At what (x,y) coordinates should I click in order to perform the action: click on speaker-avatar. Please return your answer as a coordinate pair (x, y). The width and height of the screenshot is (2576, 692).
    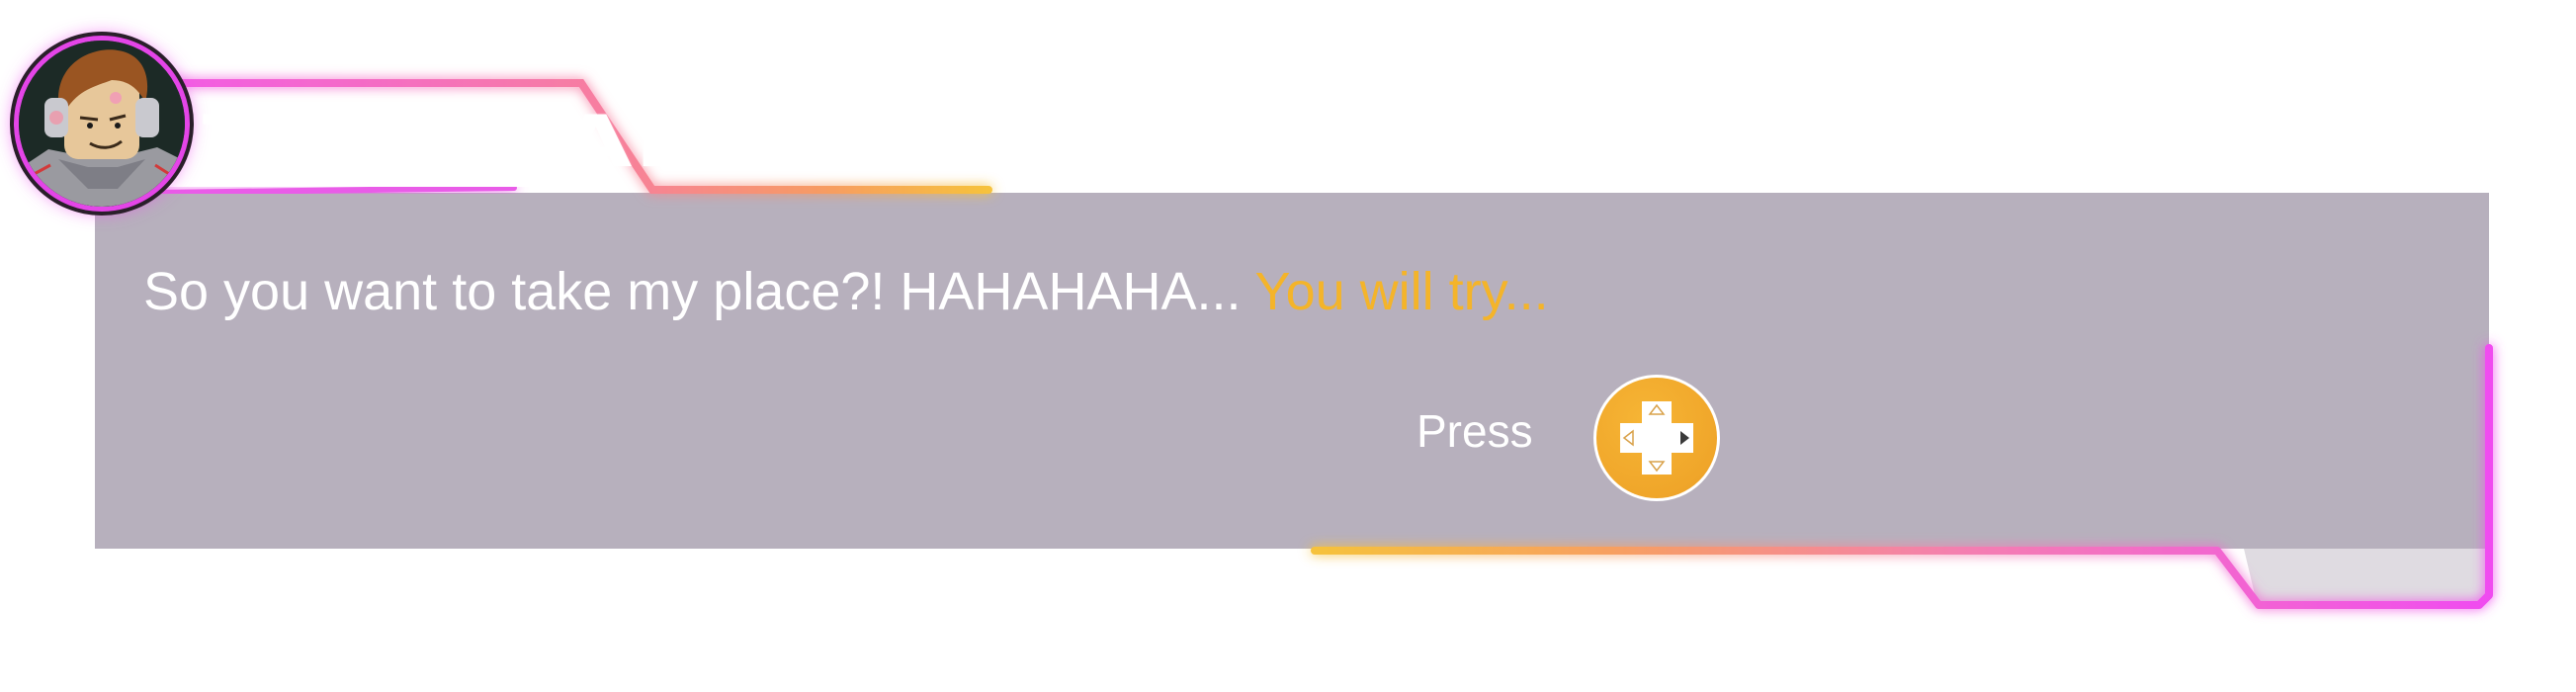
    Looking at the image, I should click on (102, 124).